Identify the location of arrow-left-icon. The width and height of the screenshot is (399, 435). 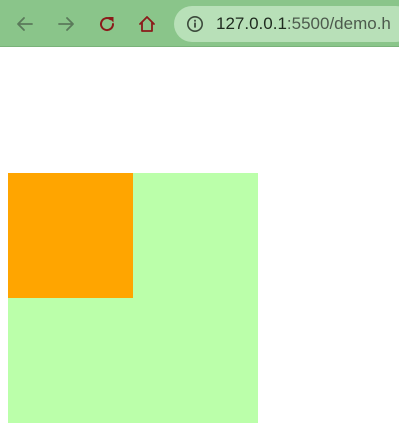
(25, 24).